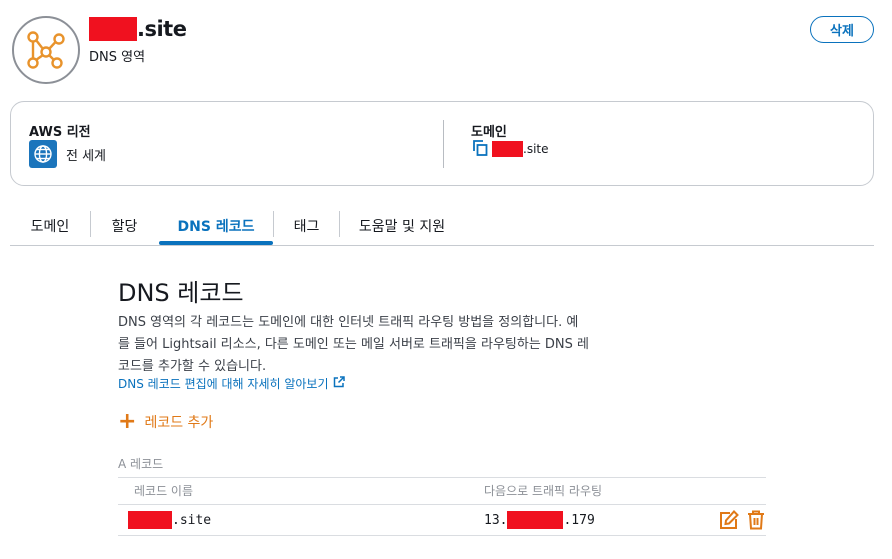 This screenshot has height=559, width=892. I want to click on trash-icon, so click(756, 520).